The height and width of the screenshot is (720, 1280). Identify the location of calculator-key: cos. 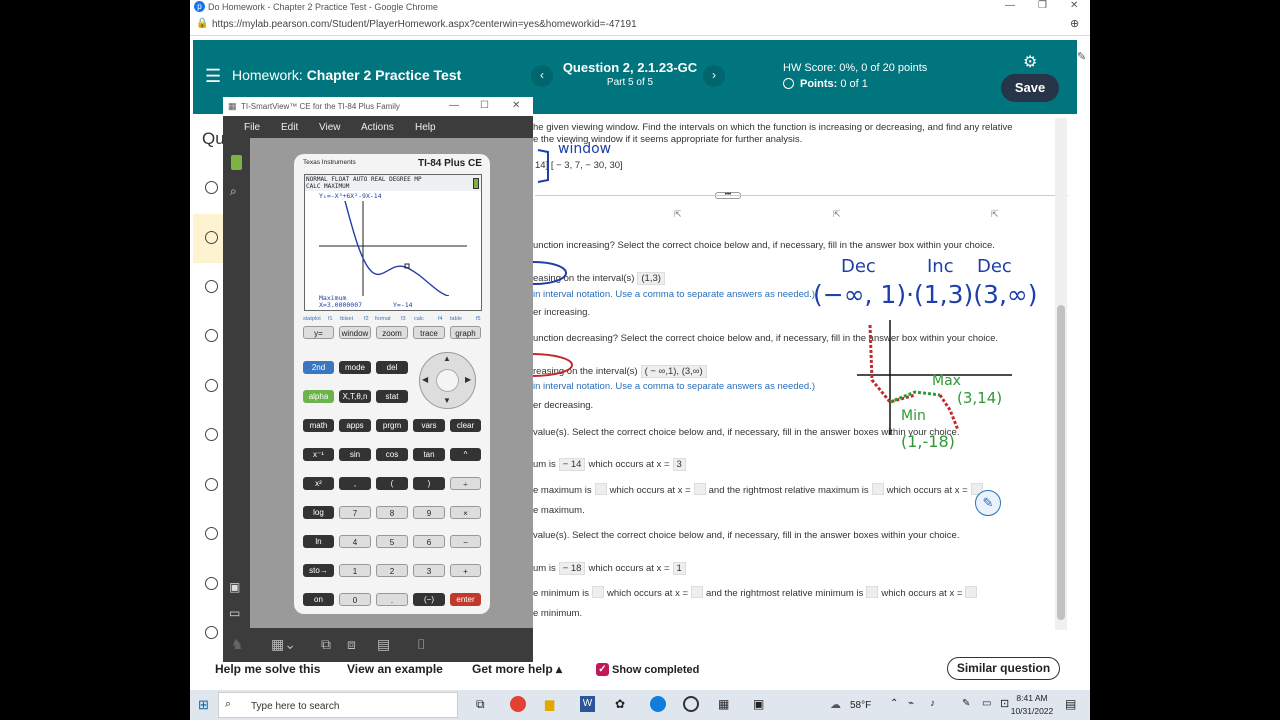
(392, 454).